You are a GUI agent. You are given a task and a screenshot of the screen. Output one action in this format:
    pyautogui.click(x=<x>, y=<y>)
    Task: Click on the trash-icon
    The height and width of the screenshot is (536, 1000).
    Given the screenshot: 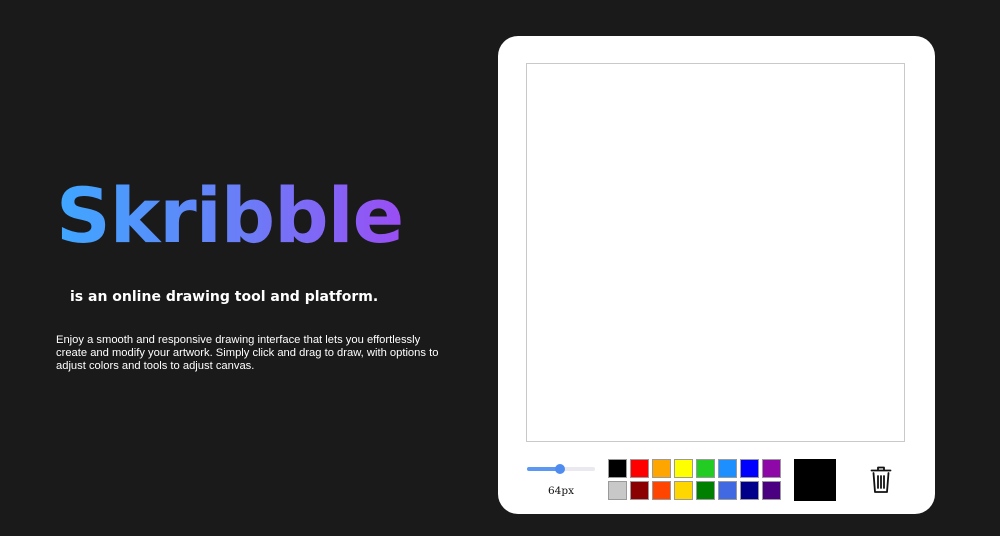 What is the action you would take?
    pyautogui.click(x=881, y=480)
    